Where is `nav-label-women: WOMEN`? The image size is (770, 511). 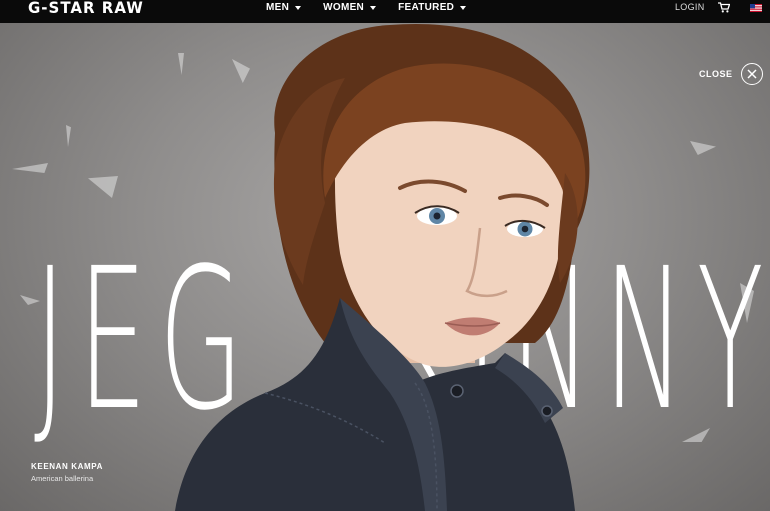 nav-label-women: WOMEN is located at coordinates (344, 7).